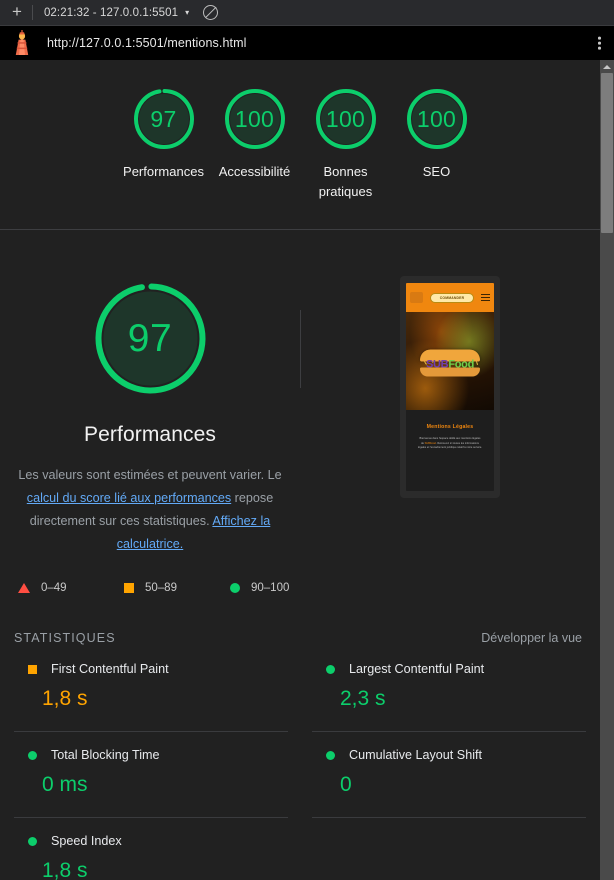 The height and width of the screenshot is (880, 614). Describe the element at coordinates (450, 427) in the screenshot. I see `thumb-page-heading: Mentions Légales` at that location.